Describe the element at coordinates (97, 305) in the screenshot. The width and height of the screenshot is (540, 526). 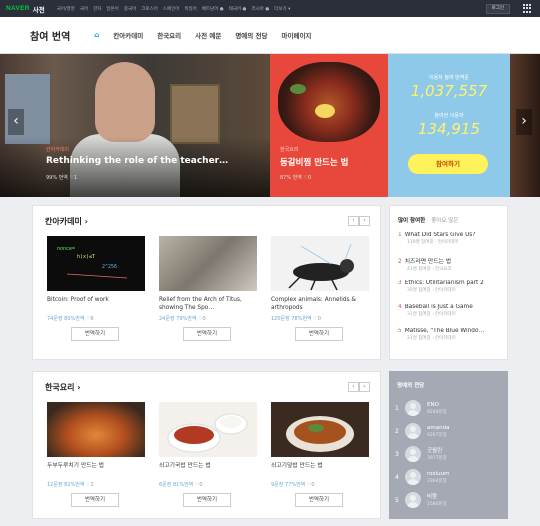
I see `card-title: Bitcoin: Proof of work` at that location.